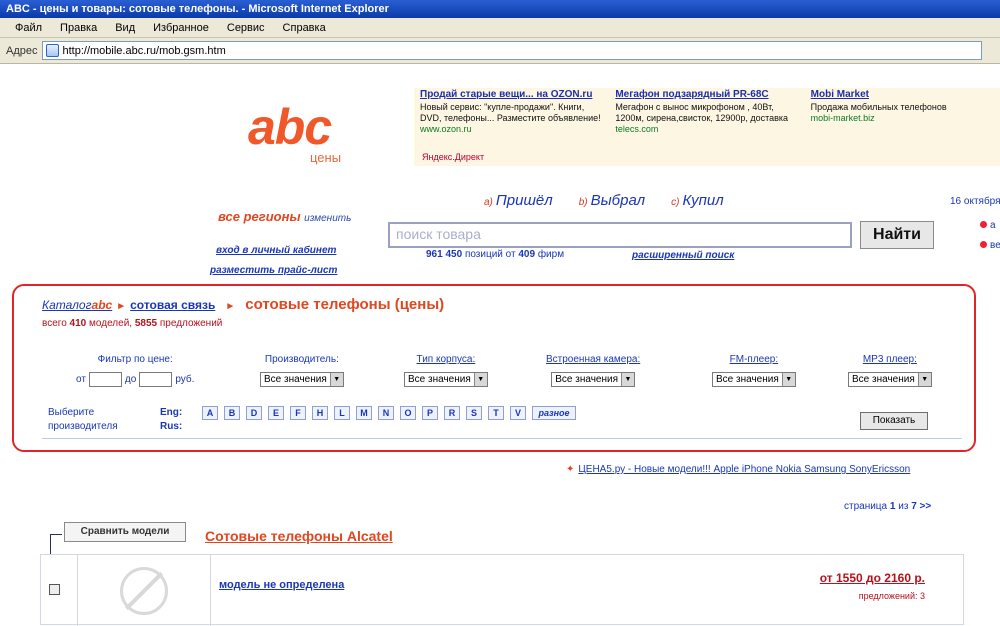 This screenshot has height=626, width=1000. Describe the element at coordinates (612, 200) in the screenshot. I see `step-chose: b) Выбрал` at that location.